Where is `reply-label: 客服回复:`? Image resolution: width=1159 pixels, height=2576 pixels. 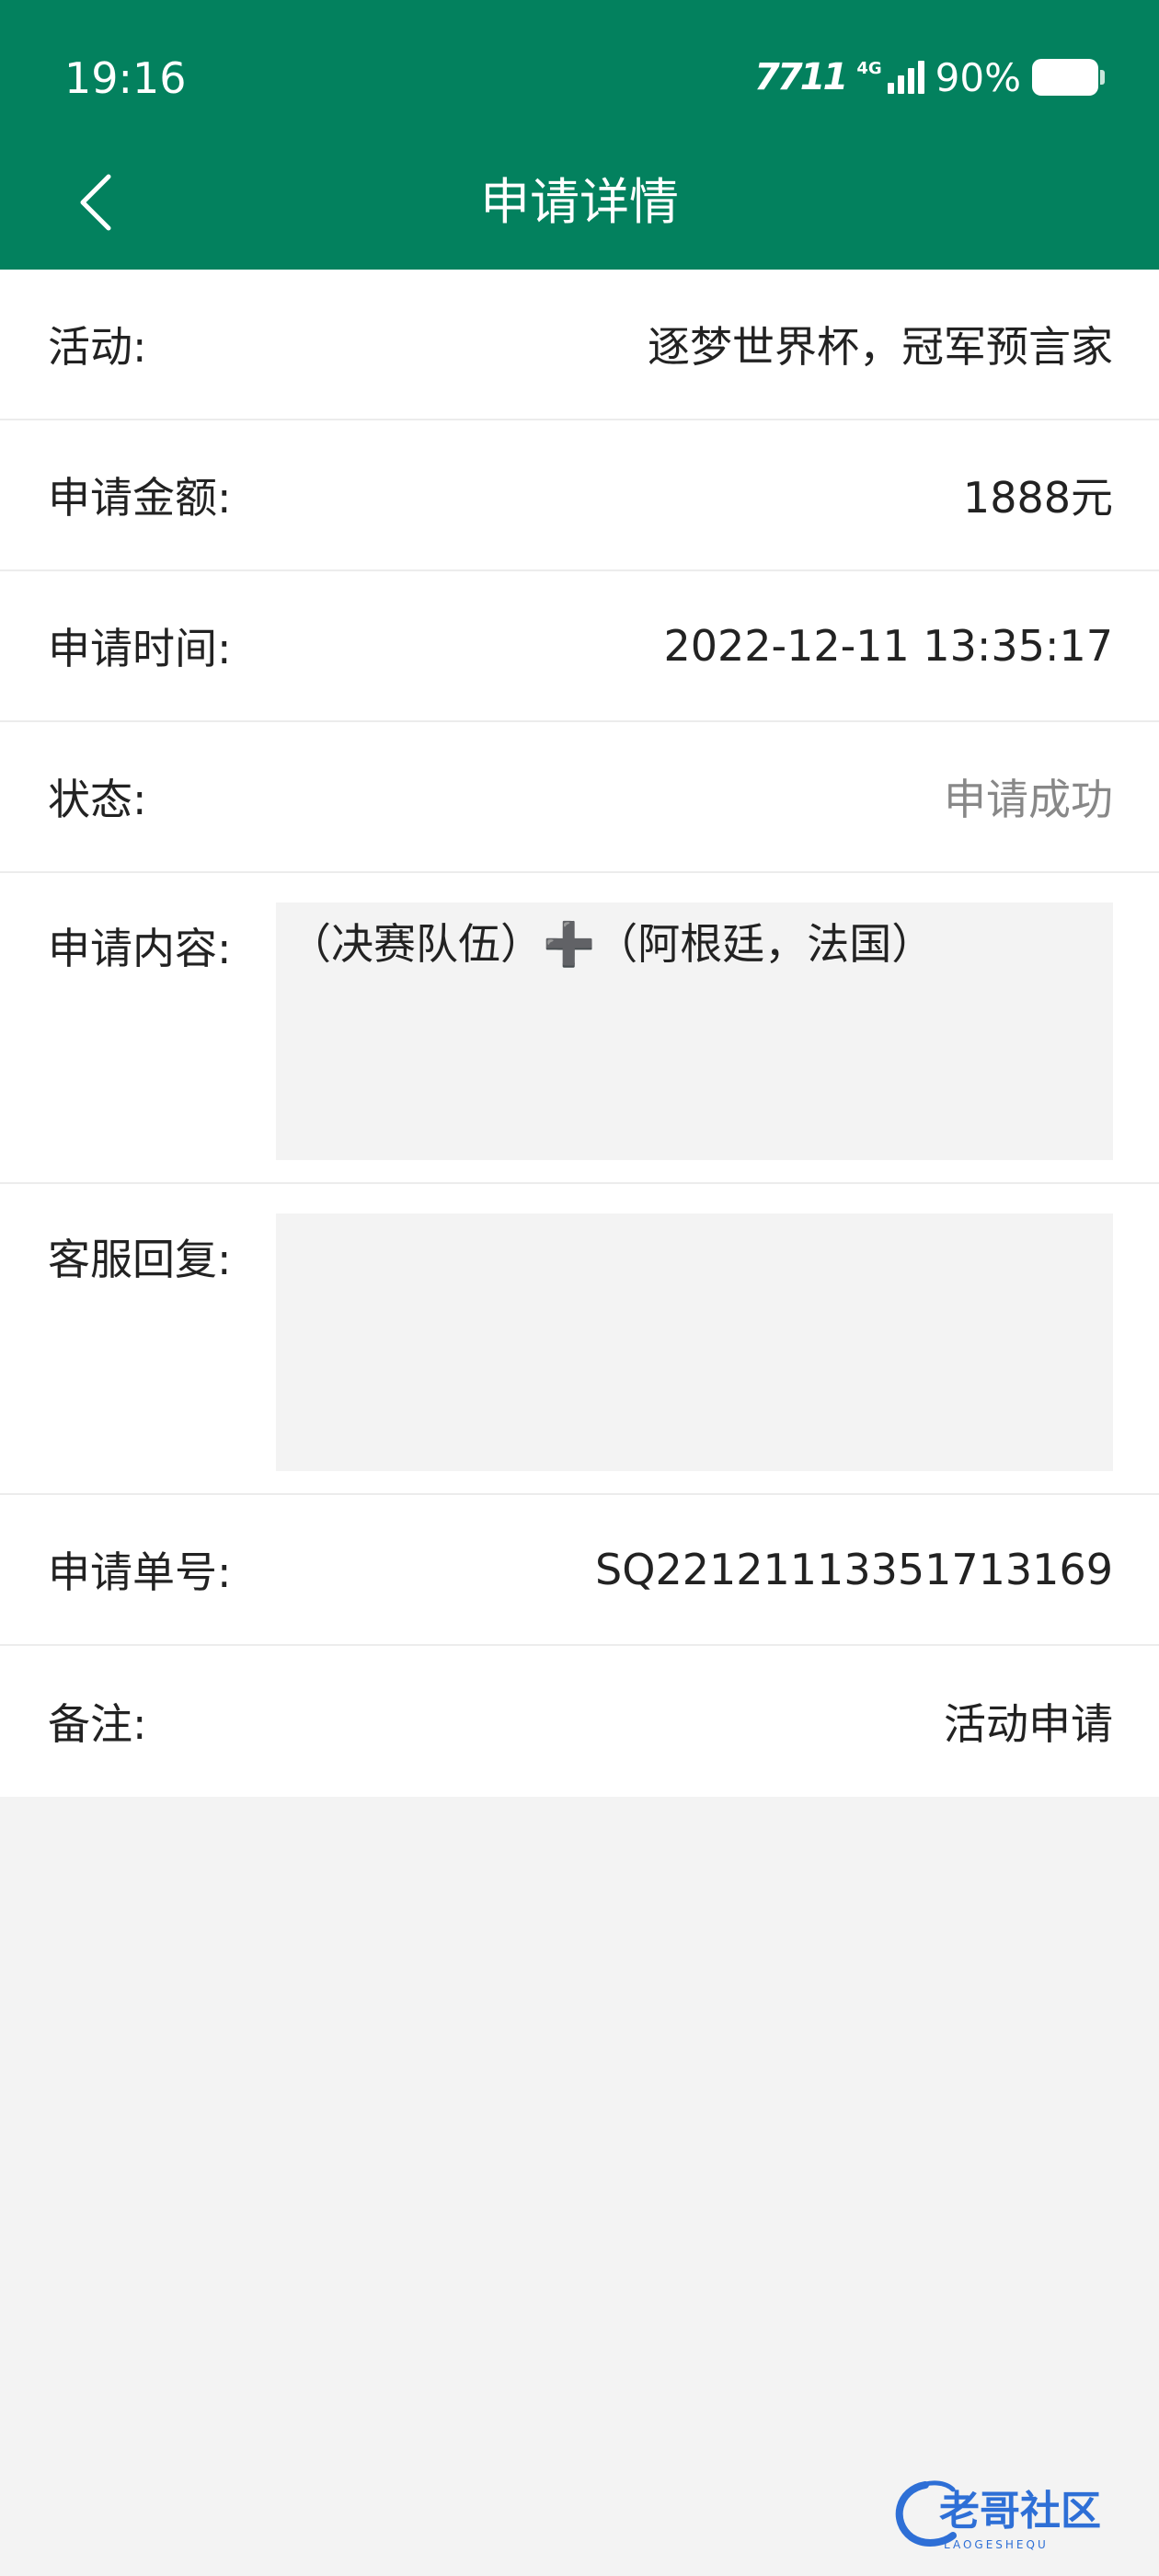
reply-label: 客服回复: is located at coordinates (140, 1259).